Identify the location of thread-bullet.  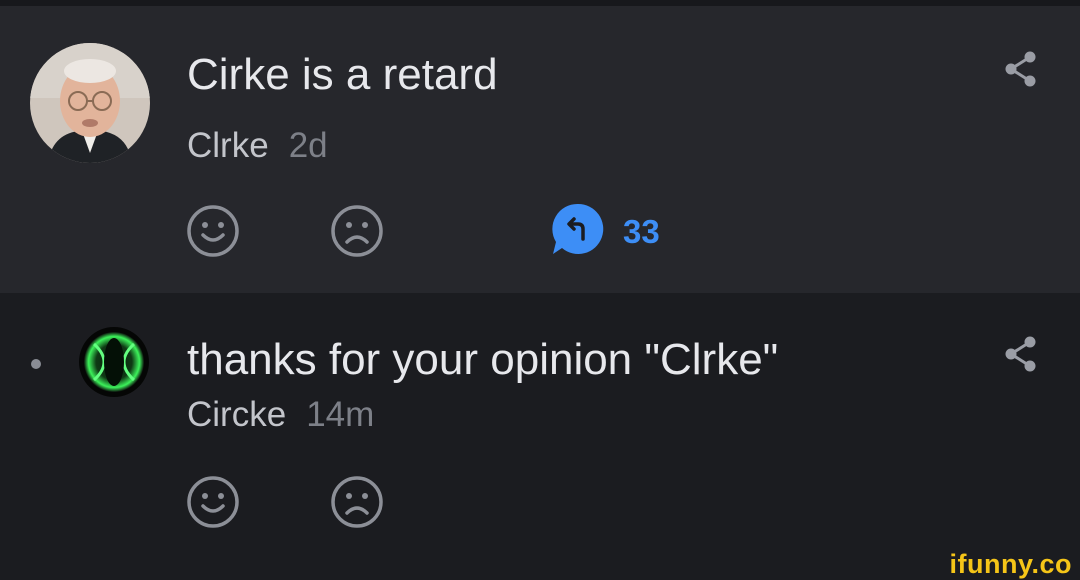
(36, 364).